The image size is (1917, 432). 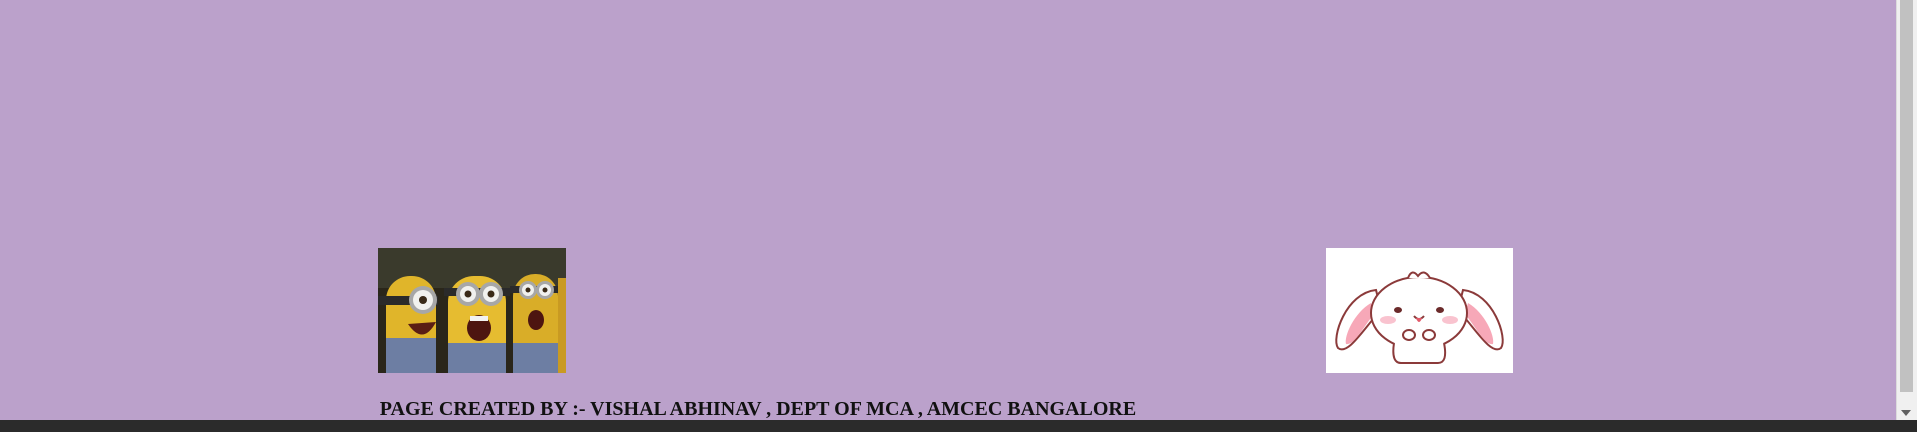 I want to click on minions-icon, so click(x=472, y=310).